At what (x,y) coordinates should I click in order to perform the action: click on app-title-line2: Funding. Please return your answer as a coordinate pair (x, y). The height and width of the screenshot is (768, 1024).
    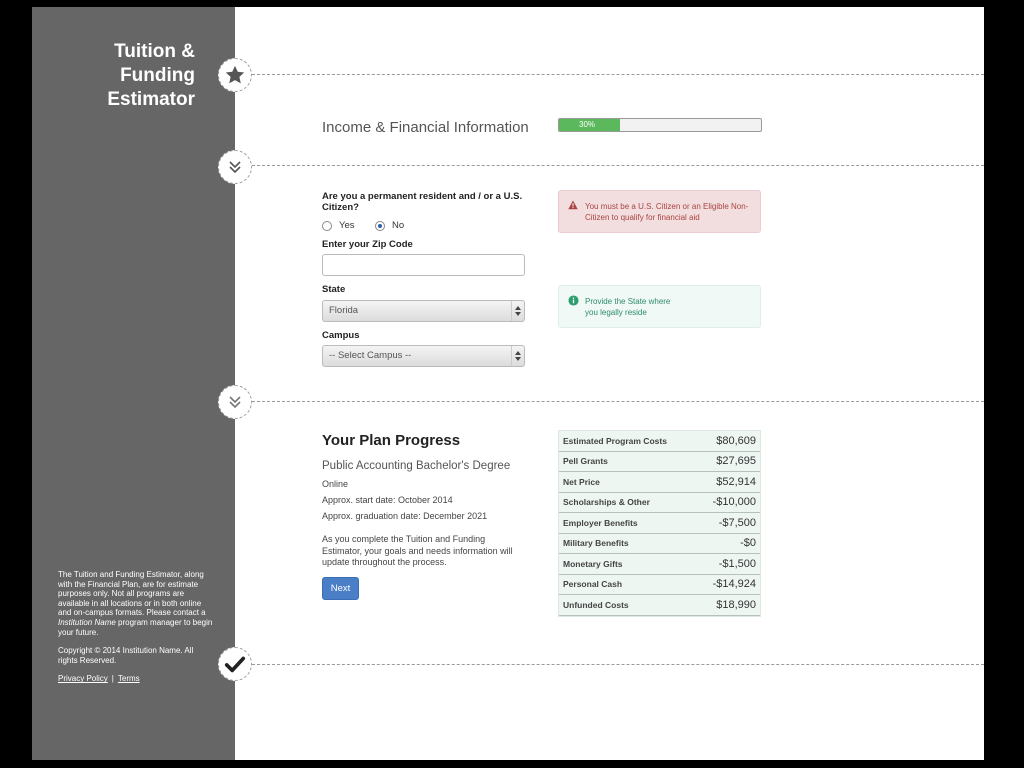
    Looking at the image, I should click on (157, 75).